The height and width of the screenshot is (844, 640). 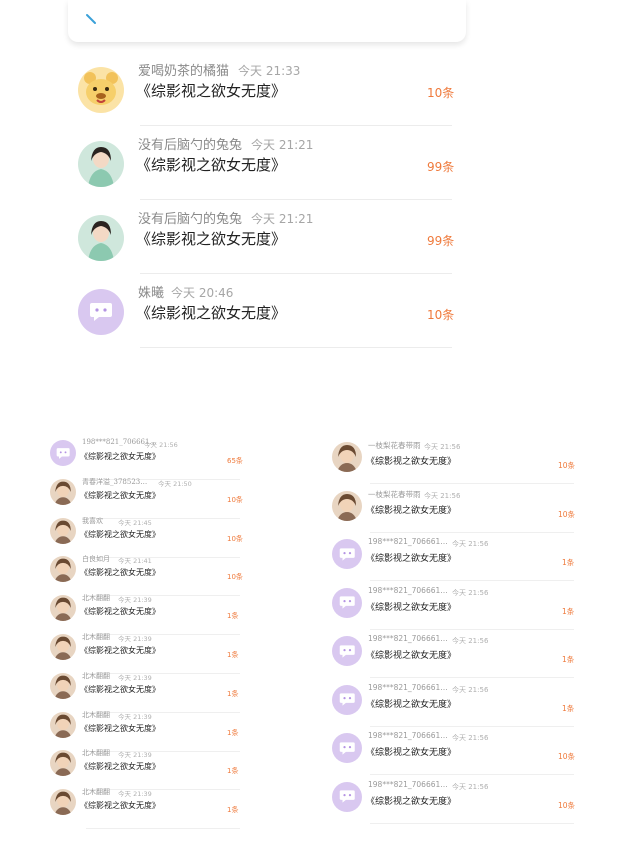 What do you see at coordinates (269, 71) in the screenshot?
I see `timestamp: 今天 21:33` at bounding box center [269, 71].